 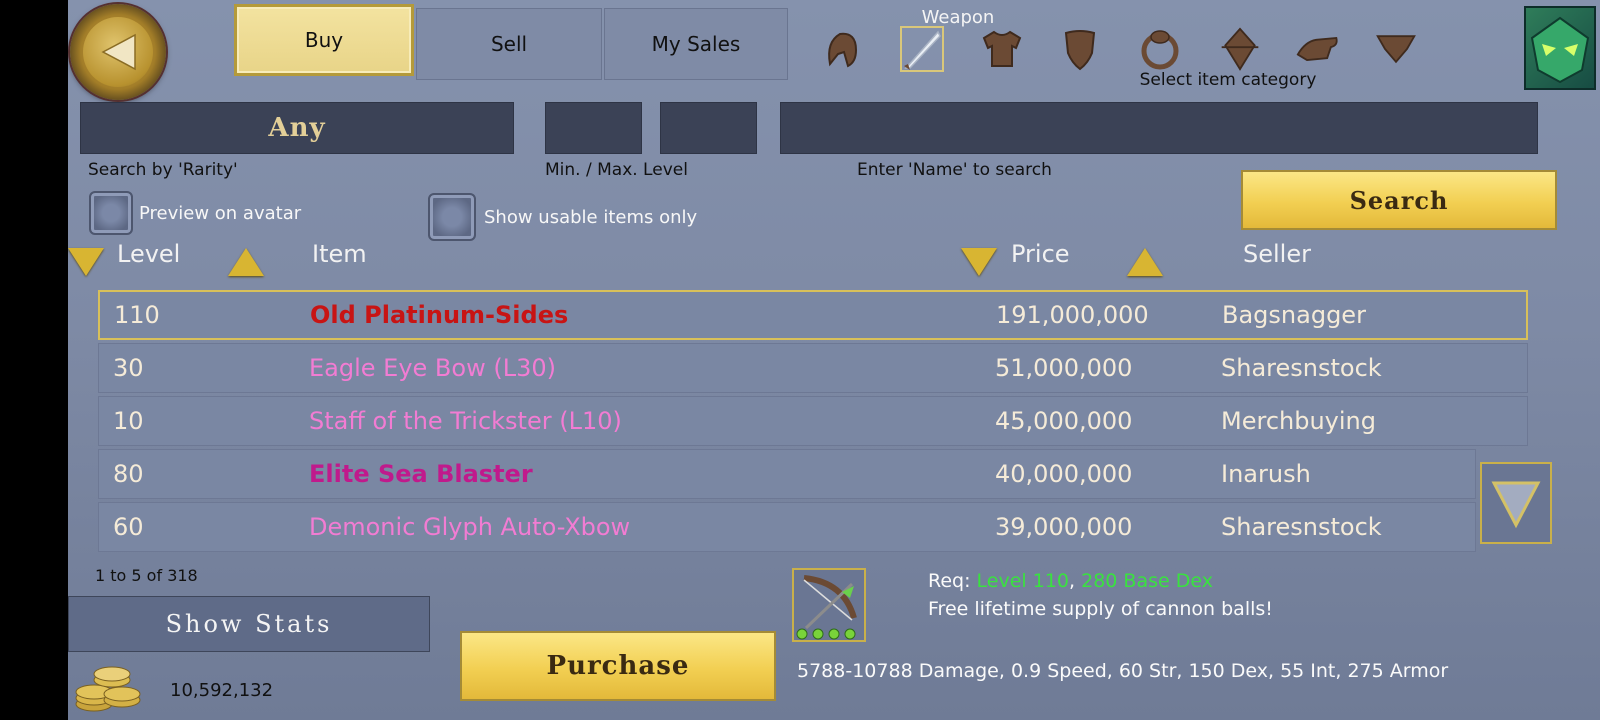 What do you see at coordinates (616, 170) in the screenshot?
I see `level-label: Min. / Max. Level` at bounding box center [616, 170].